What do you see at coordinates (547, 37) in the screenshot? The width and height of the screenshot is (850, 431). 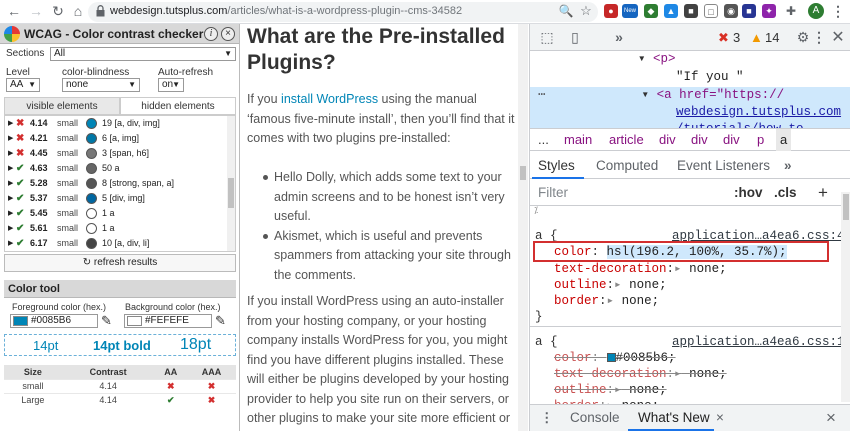 I see `inspect-element-icon: ⬚` at bounding box center [547, 37].